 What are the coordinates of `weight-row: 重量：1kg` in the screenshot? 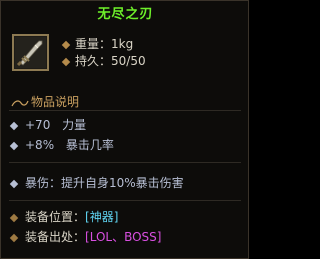 It's located at (104, 43).